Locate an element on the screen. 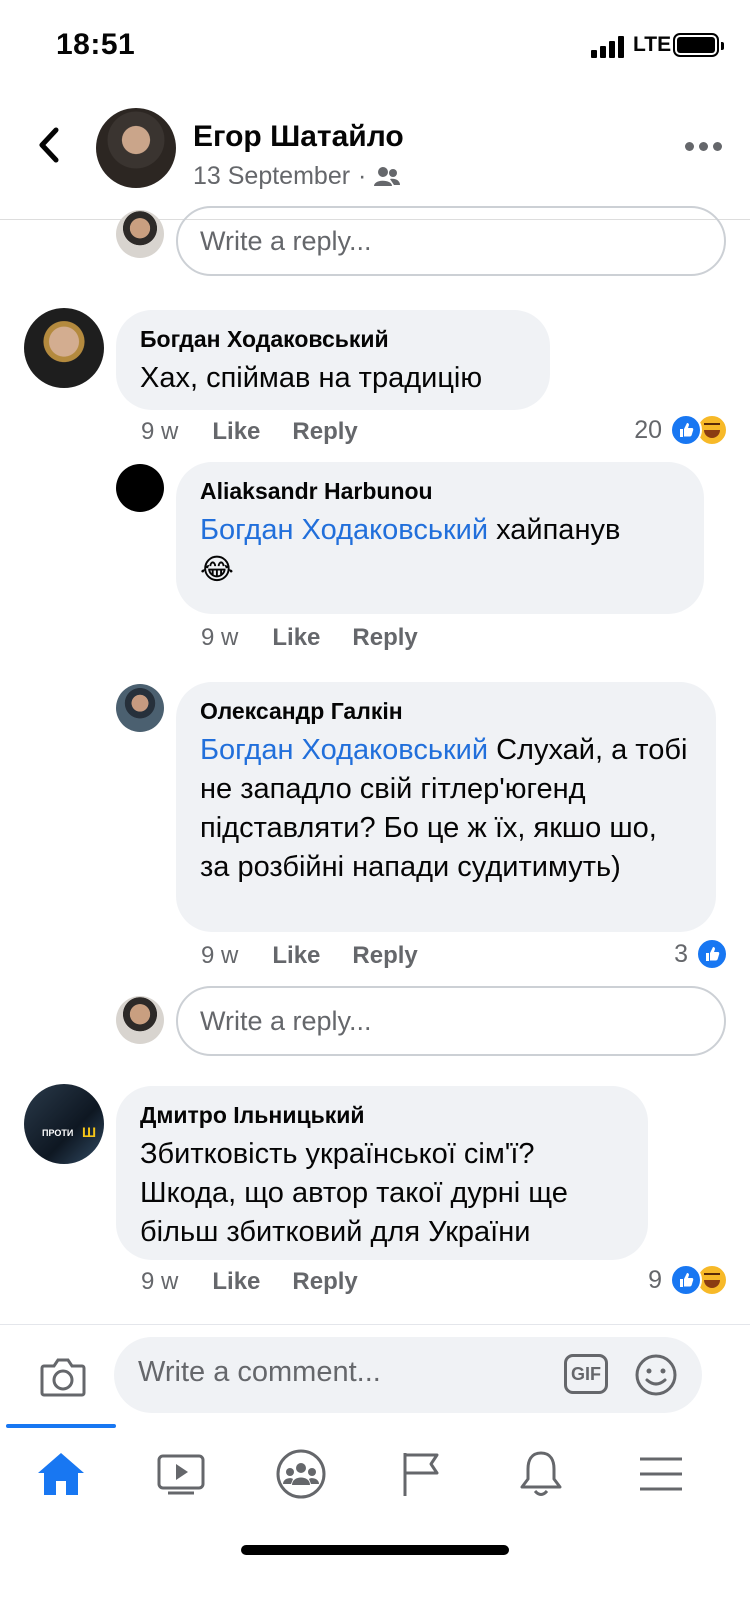 This screenshot has width=750, height=1624. reaction-summary: 9 is located at coordinates (688, 1280).